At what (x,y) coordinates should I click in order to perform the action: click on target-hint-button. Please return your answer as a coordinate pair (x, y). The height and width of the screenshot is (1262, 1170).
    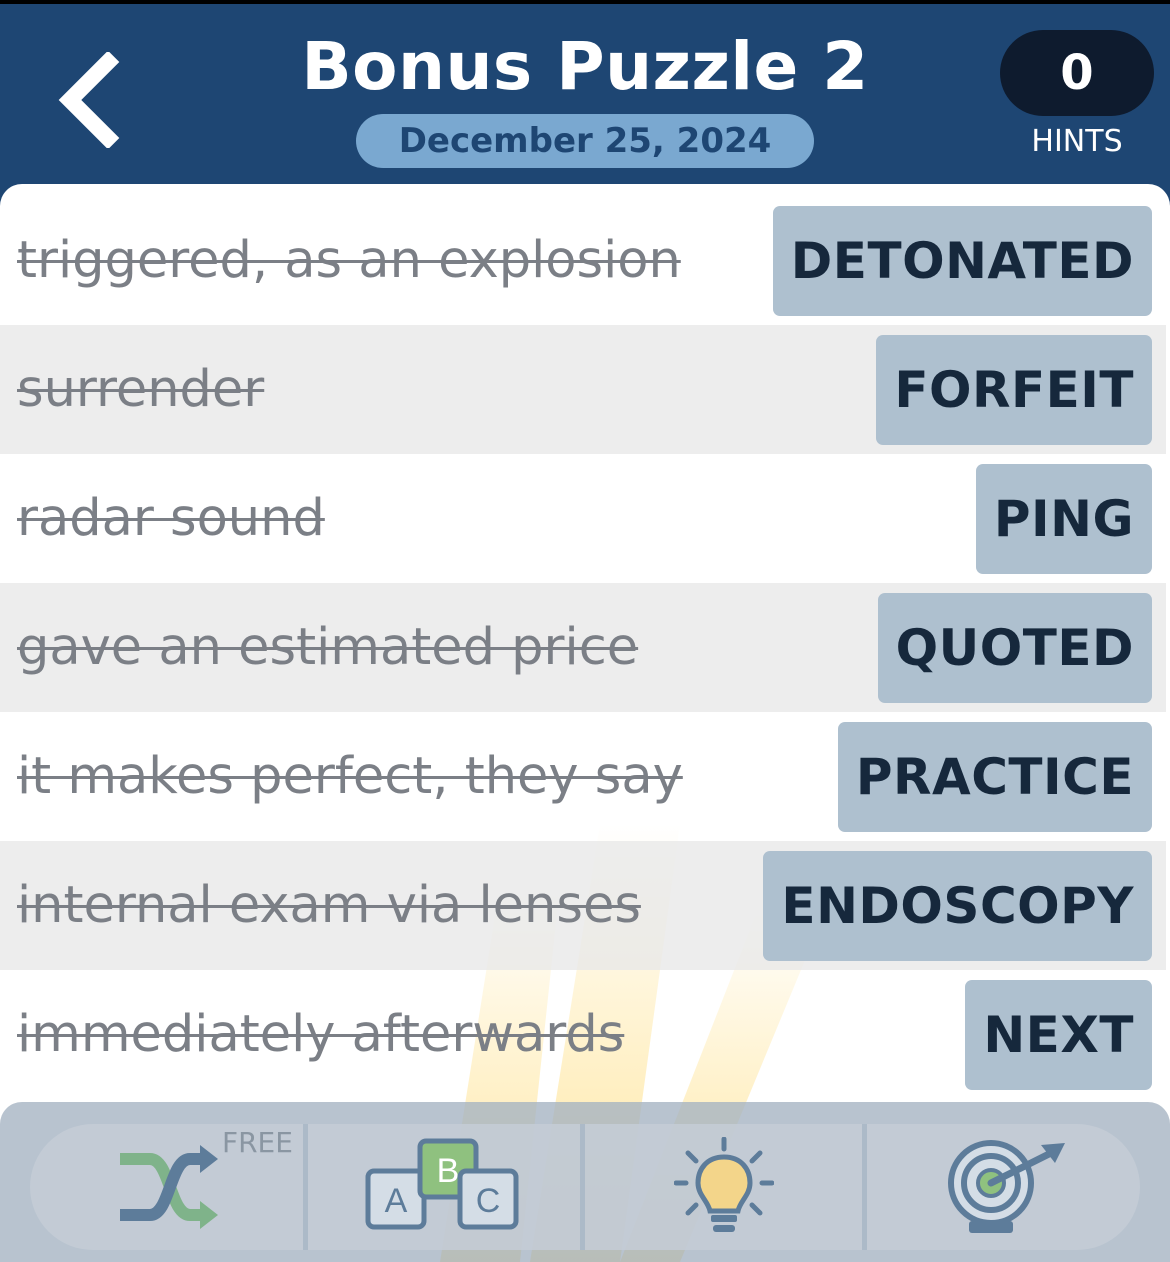
    Looking at the image, I should click on (1003, 1187).